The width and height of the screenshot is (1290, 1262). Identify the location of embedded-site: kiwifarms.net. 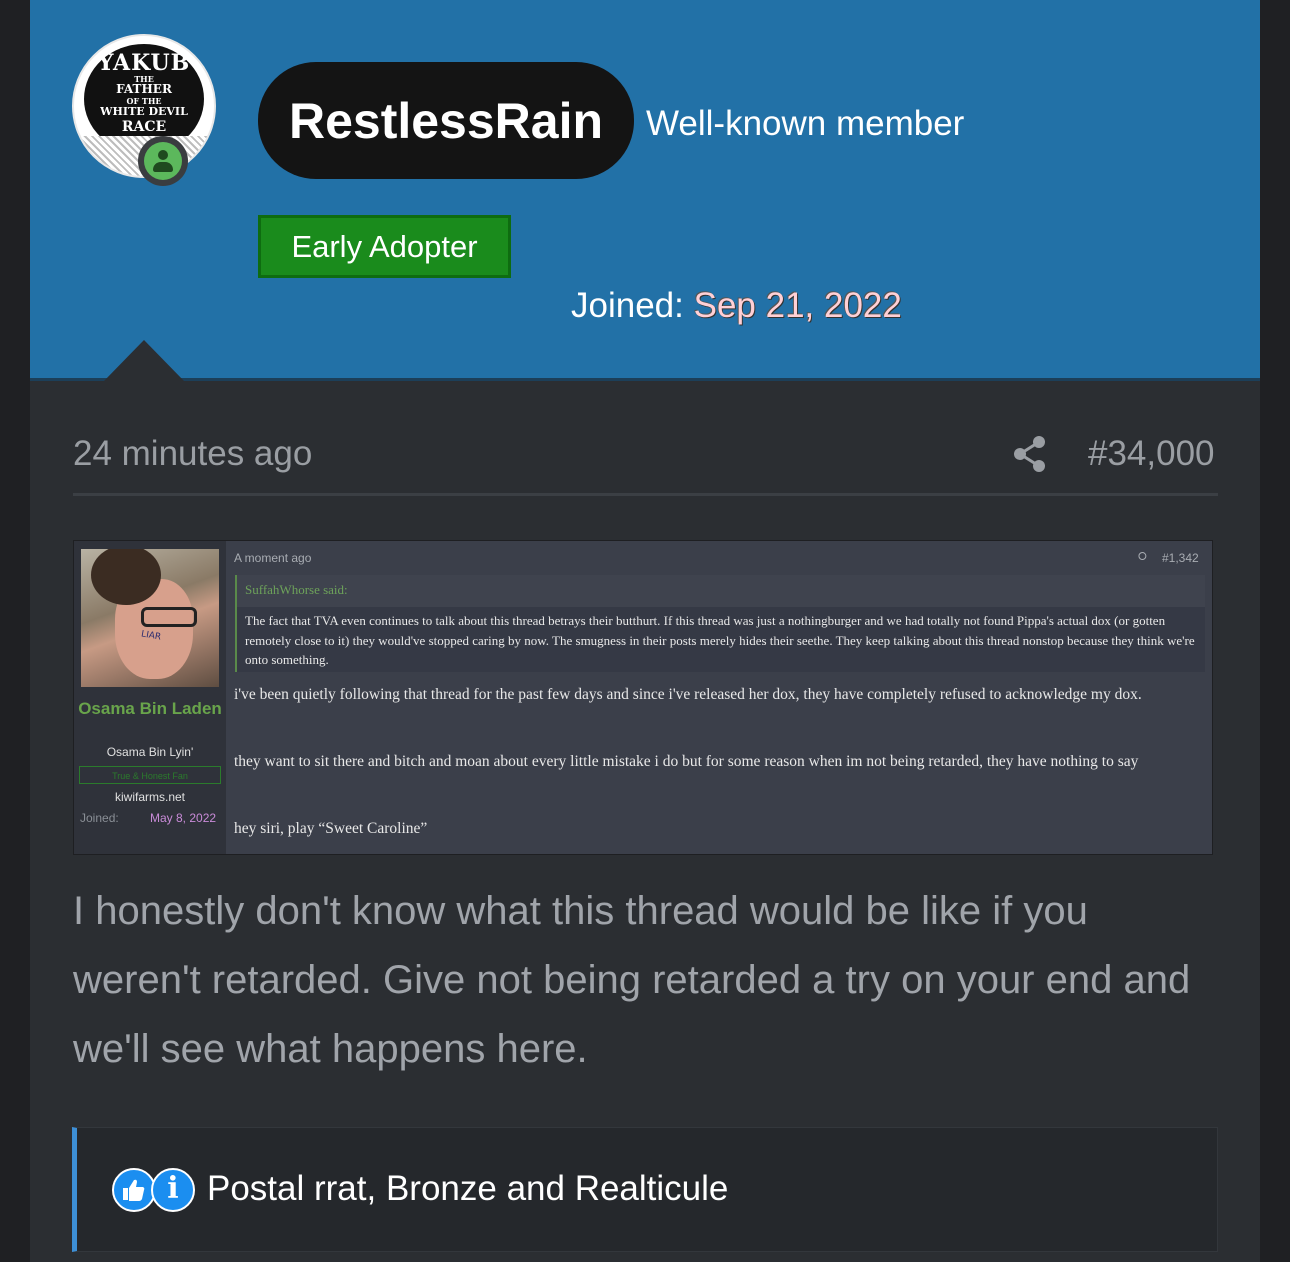
(149, 797).